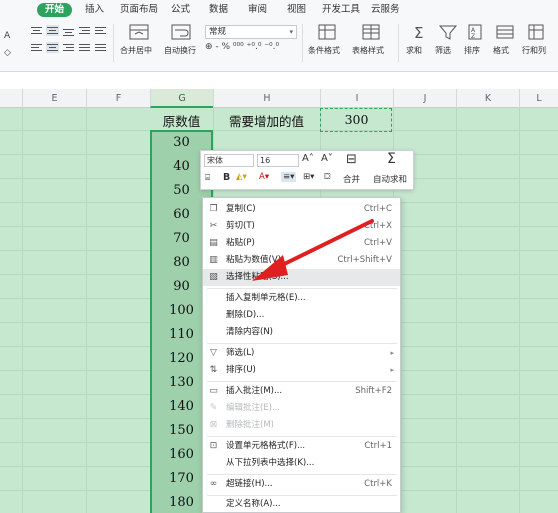  I want to click on grid-line, so click(86, 310).